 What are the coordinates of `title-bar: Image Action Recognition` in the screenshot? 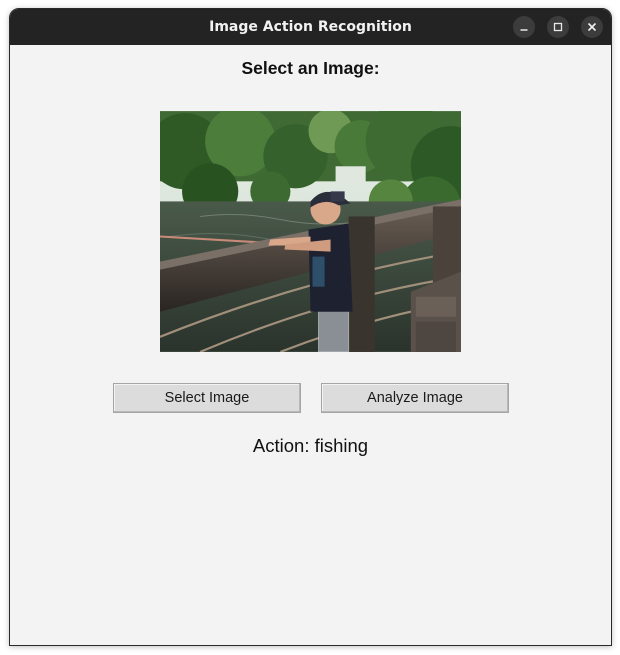 It's located at (310, 27).